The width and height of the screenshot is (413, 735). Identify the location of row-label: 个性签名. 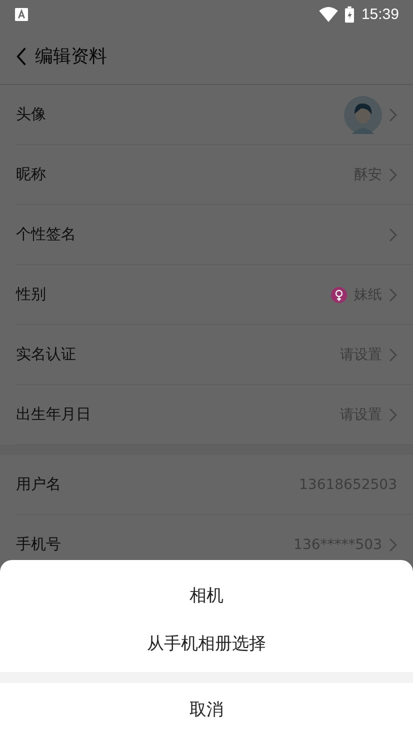
(46, 234).